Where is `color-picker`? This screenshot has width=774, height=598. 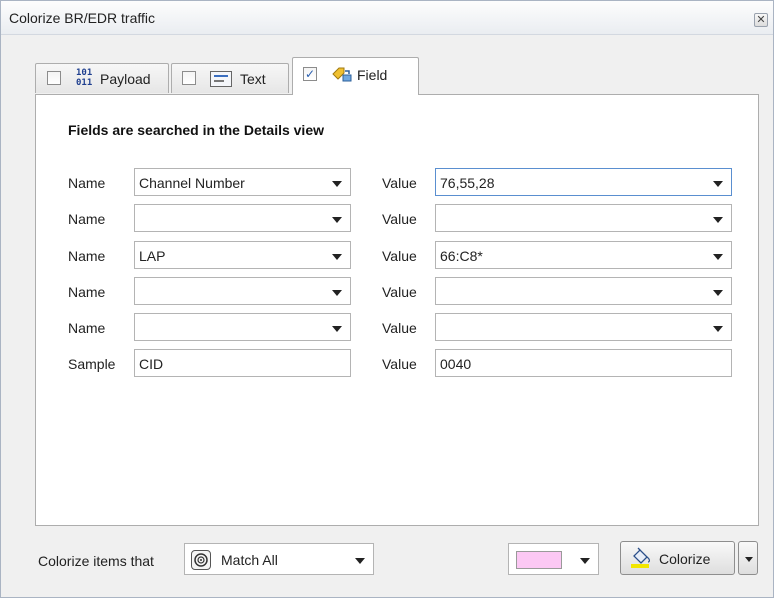
color-picker is located at coordinates (553, 559).